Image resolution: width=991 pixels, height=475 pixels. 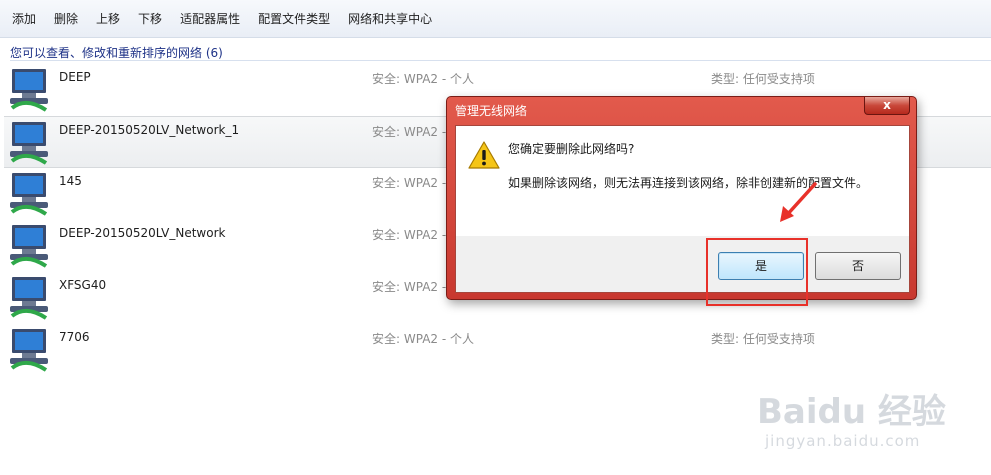 I want to click on close-icon: x, so click(x=887, y=105).